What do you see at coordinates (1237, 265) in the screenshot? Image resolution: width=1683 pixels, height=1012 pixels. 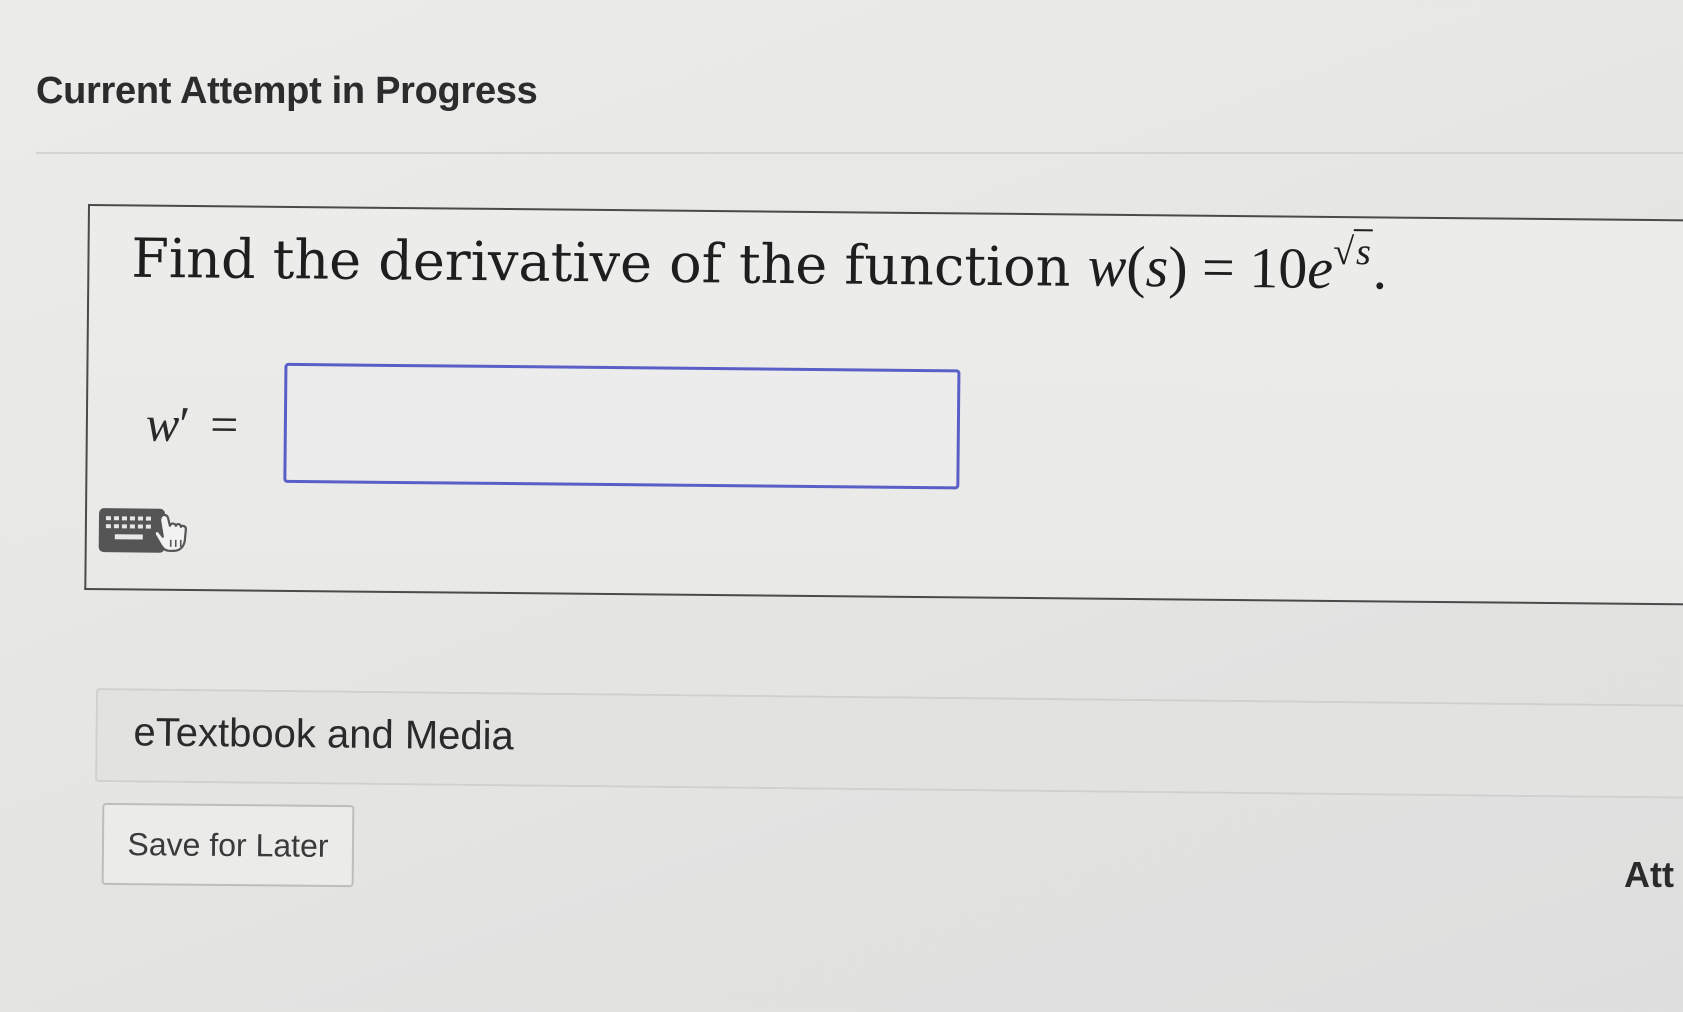 I see `function-expression: w(s) = 10e√s.` at bounding box center [1237, 265].